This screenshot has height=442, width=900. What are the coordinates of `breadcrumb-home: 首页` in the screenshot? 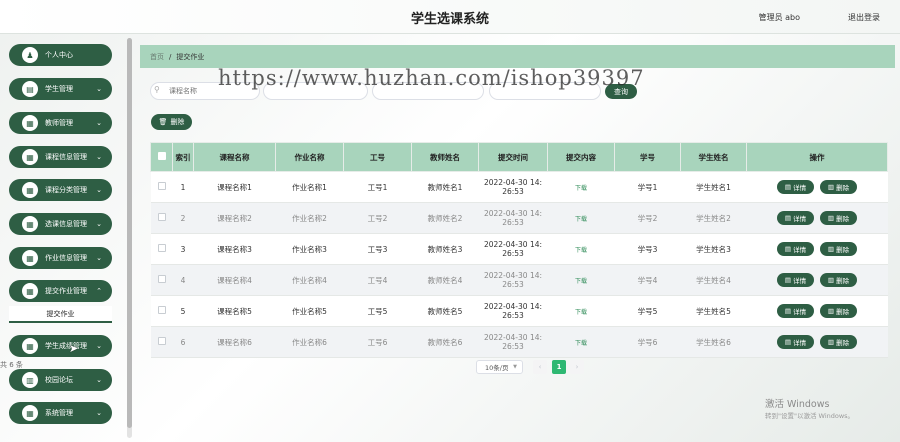 It's located at (157, 57).